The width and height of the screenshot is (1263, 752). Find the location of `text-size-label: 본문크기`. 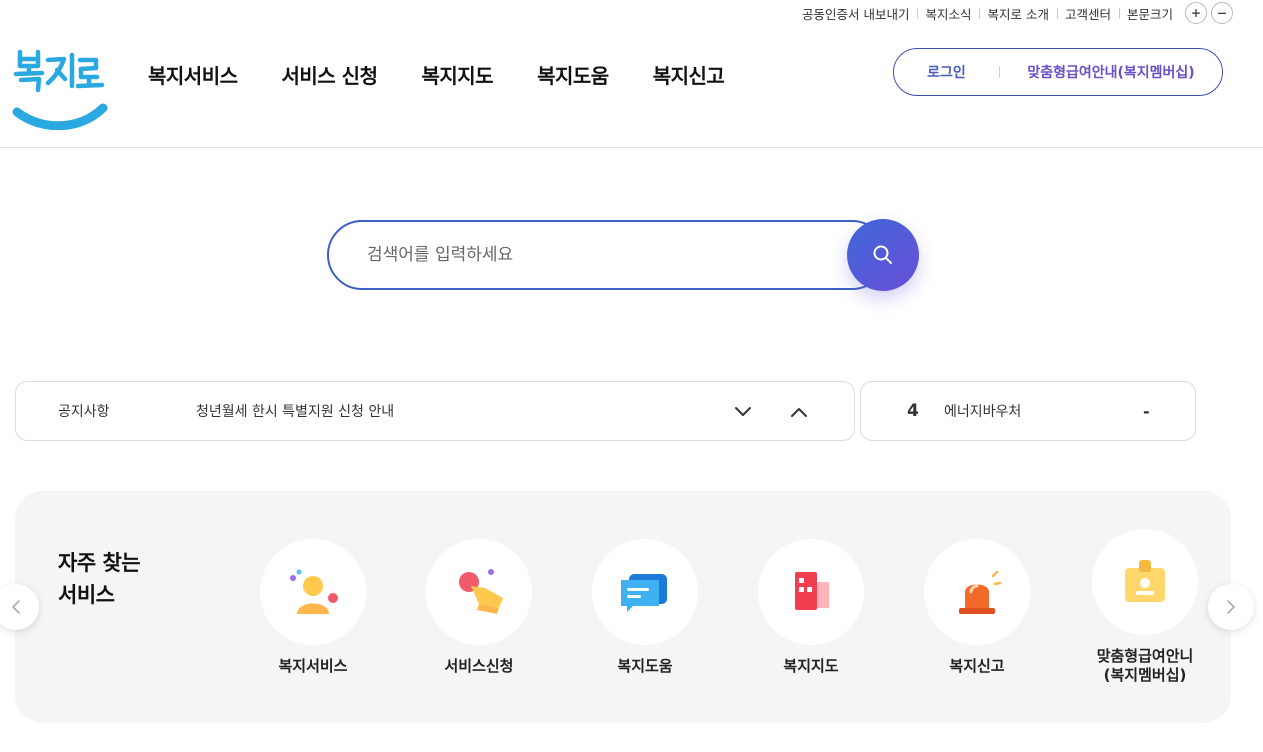

text-size-label: 본문크기 is located at coordinates (1149, 13).